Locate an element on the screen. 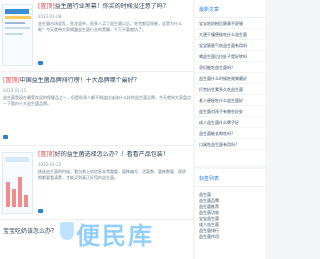 The height and width of the screenshot is (259, 320). article-date: 2023-01-22 is located at coordinates (50, 164).